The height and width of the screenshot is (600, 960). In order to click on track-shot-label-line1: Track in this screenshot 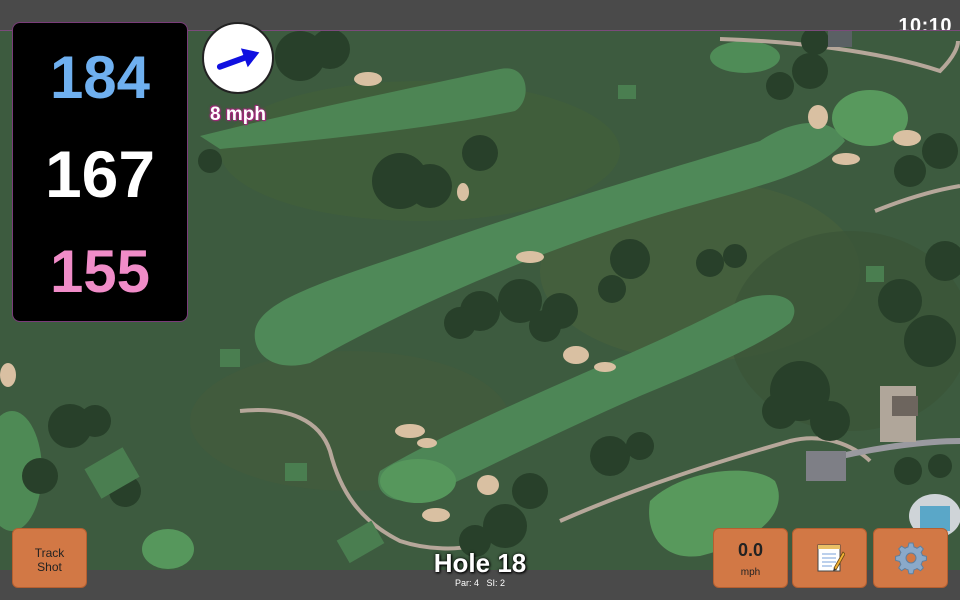, I will do `click(49, 553)`.